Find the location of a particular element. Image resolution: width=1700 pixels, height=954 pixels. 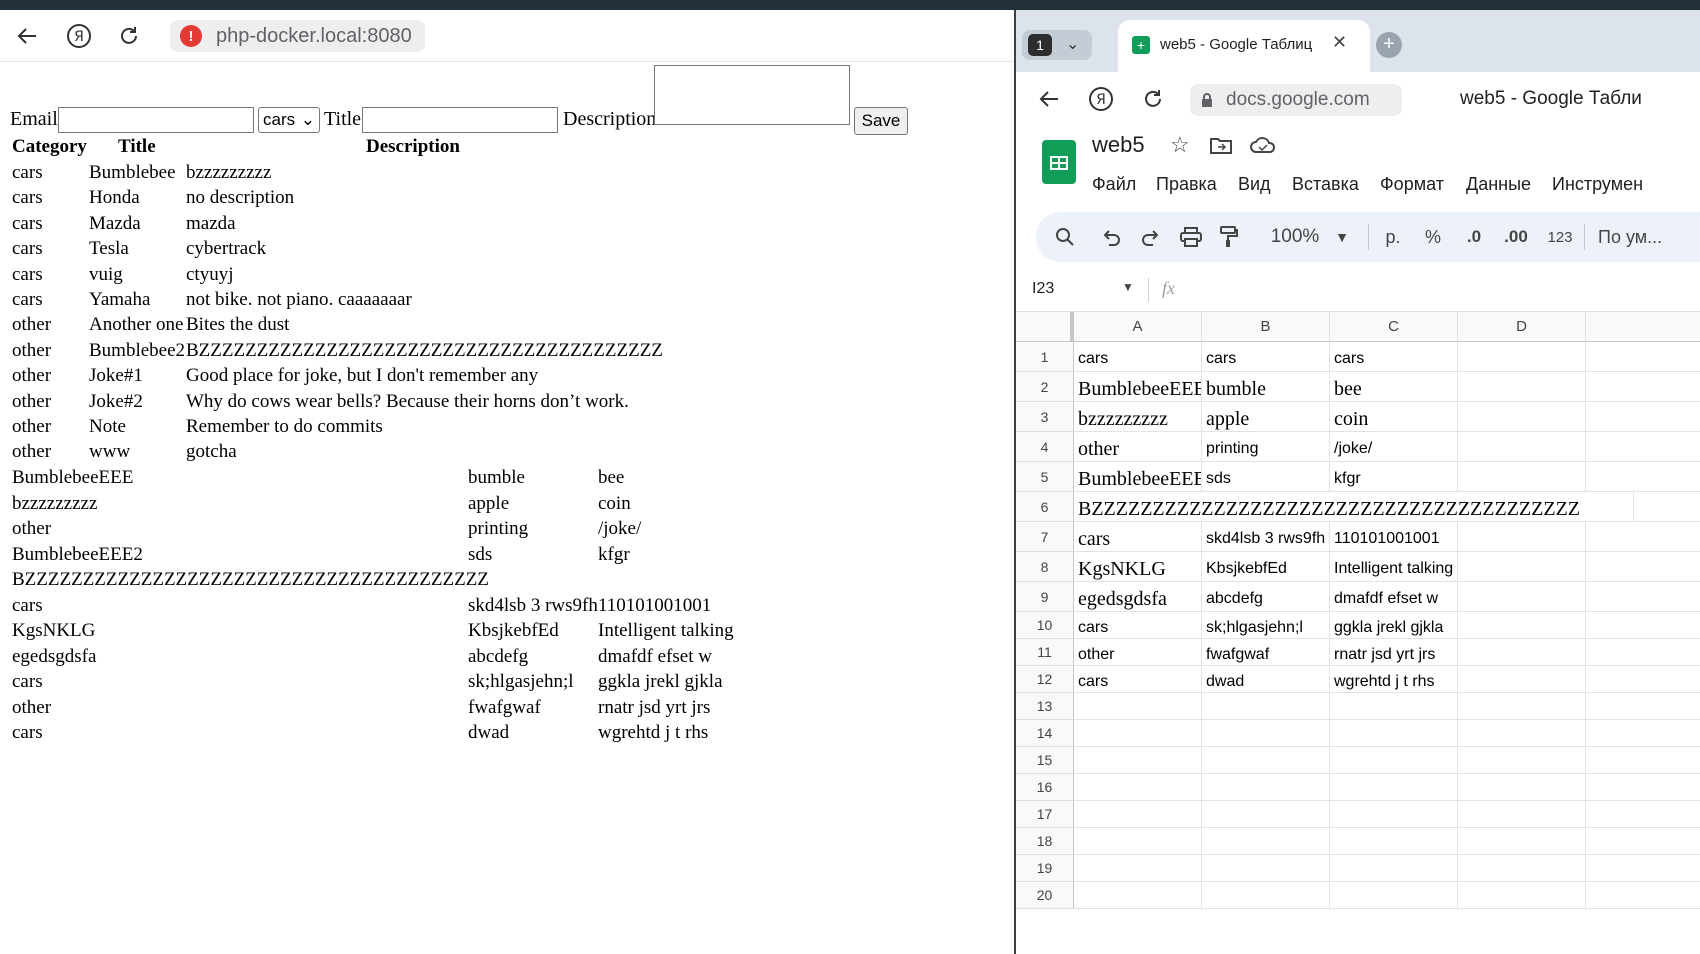

grid-cell: wgrehtd j t rhs is located at coordinates (1394, 679).